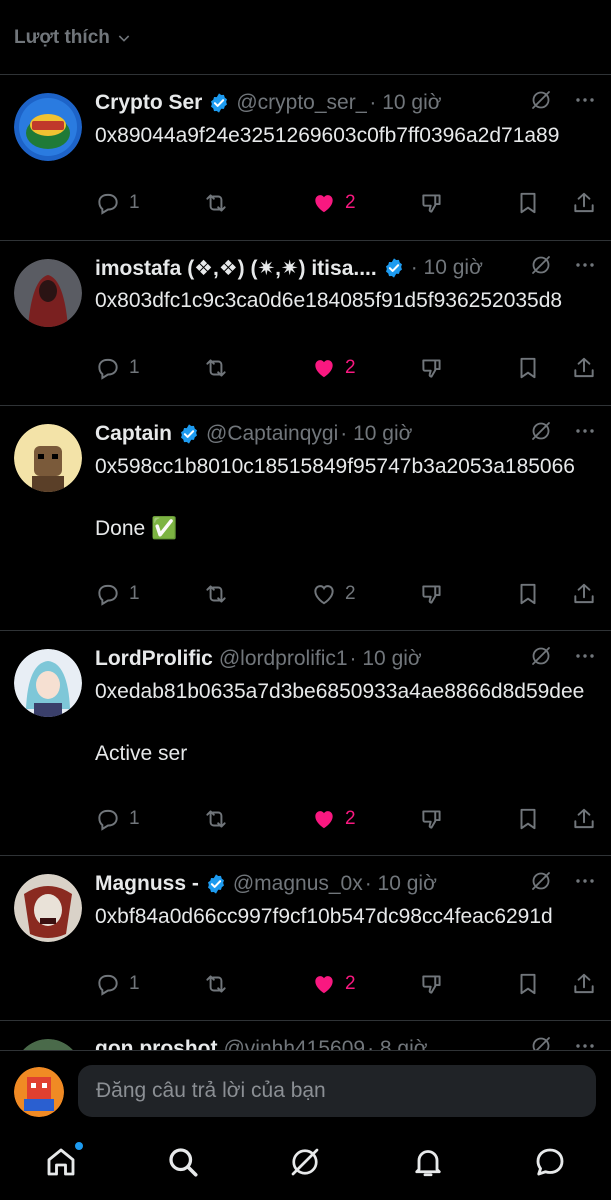  Describe the element at coordinates (73, 38) in the screenshot. I see `sort-dropdown: Lượt thích` at that location.